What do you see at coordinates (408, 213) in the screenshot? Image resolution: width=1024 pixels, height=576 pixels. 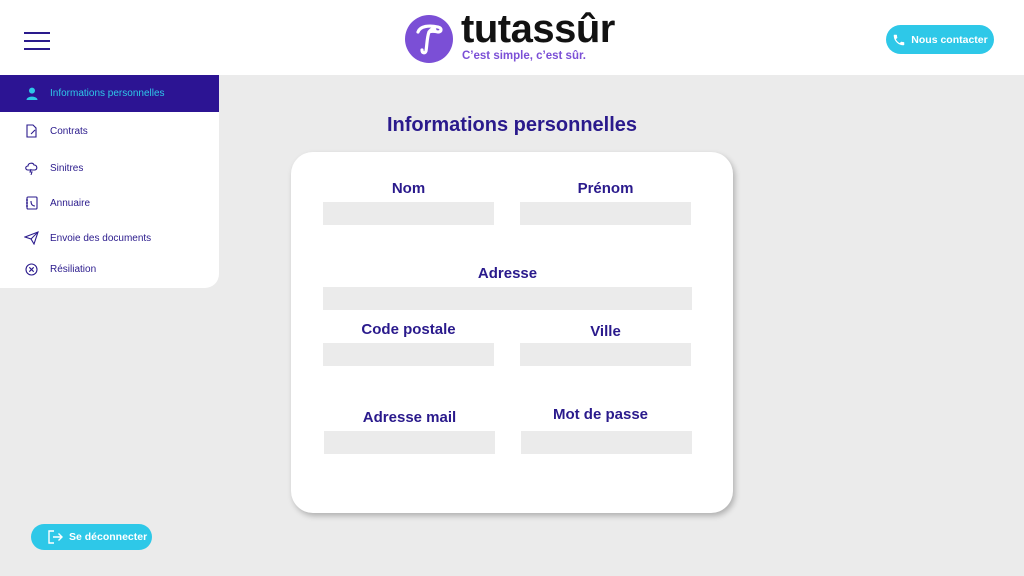 I see `nom-field` at bounding box center [408, 213].